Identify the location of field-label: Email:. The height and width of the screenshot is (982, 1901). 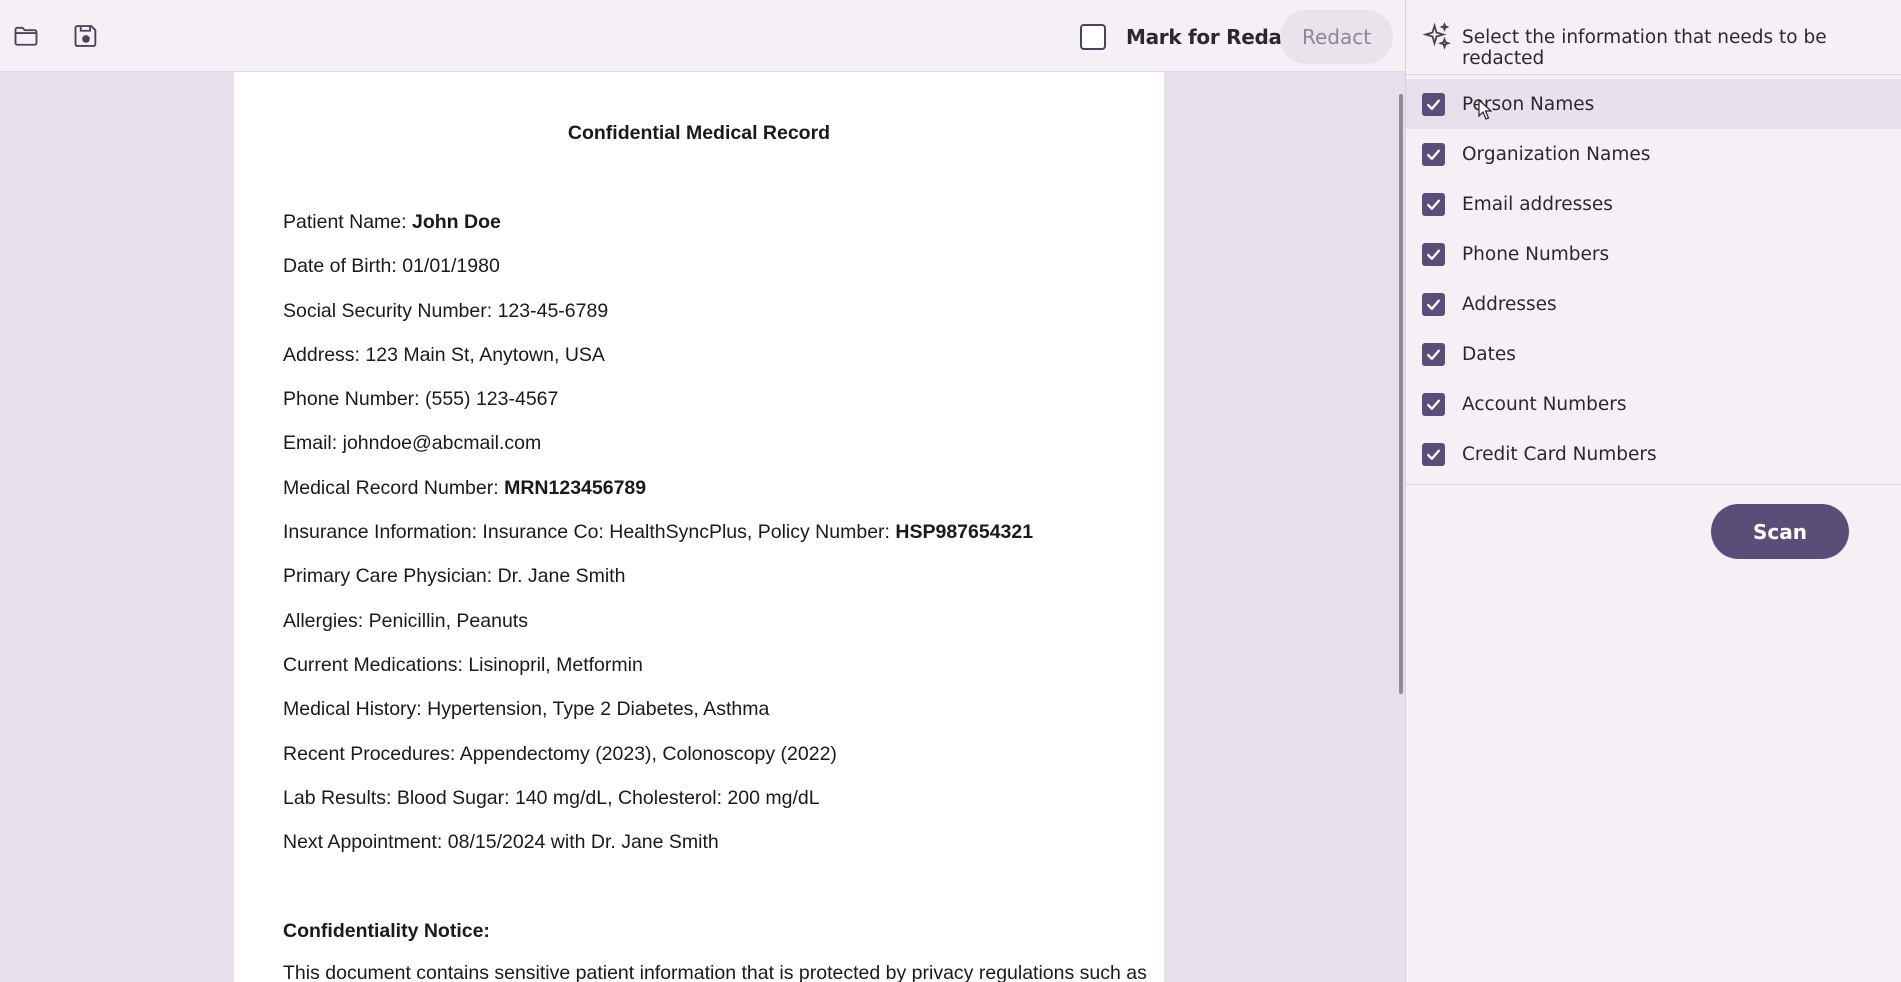
(313, 443).